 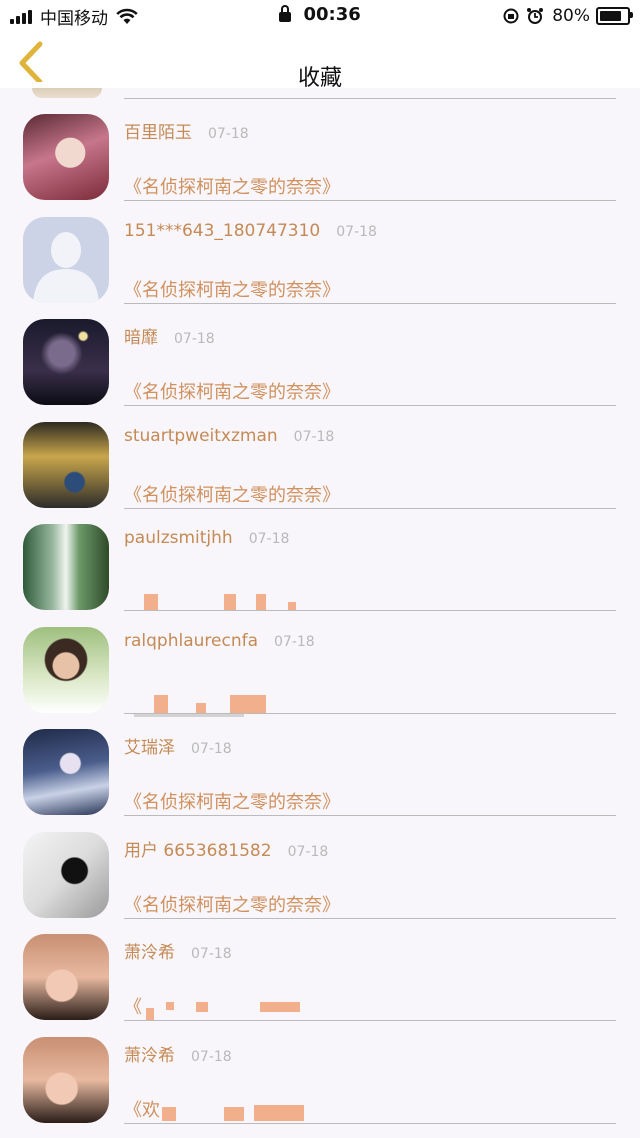 I want to click on list-item: paulzsmitjhh 07-18, so click(x=320, y=561).